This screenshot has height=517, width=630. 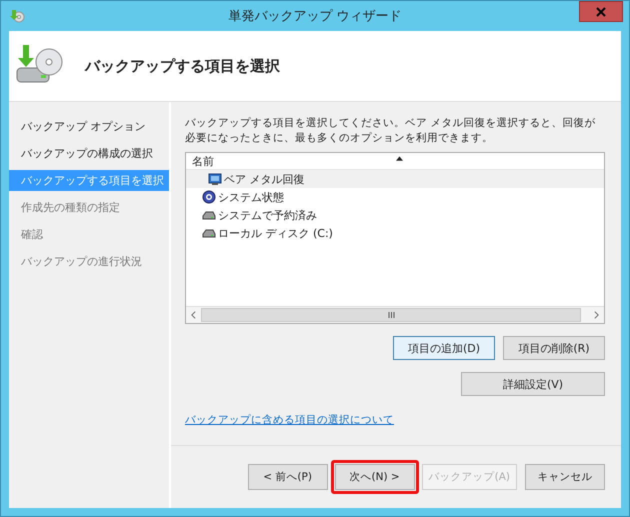 What do you see at coordinates (89, 234) in the screenshot?
I see `wizard-step: 確認` at bounding box center [89, 234].